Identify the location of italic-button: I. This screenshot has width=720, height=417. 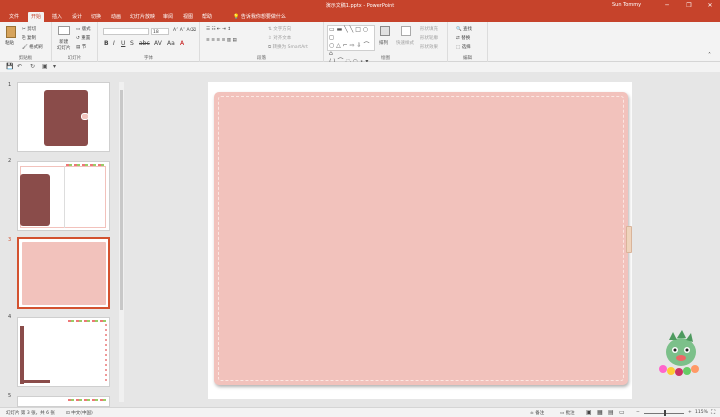
(114, 43).